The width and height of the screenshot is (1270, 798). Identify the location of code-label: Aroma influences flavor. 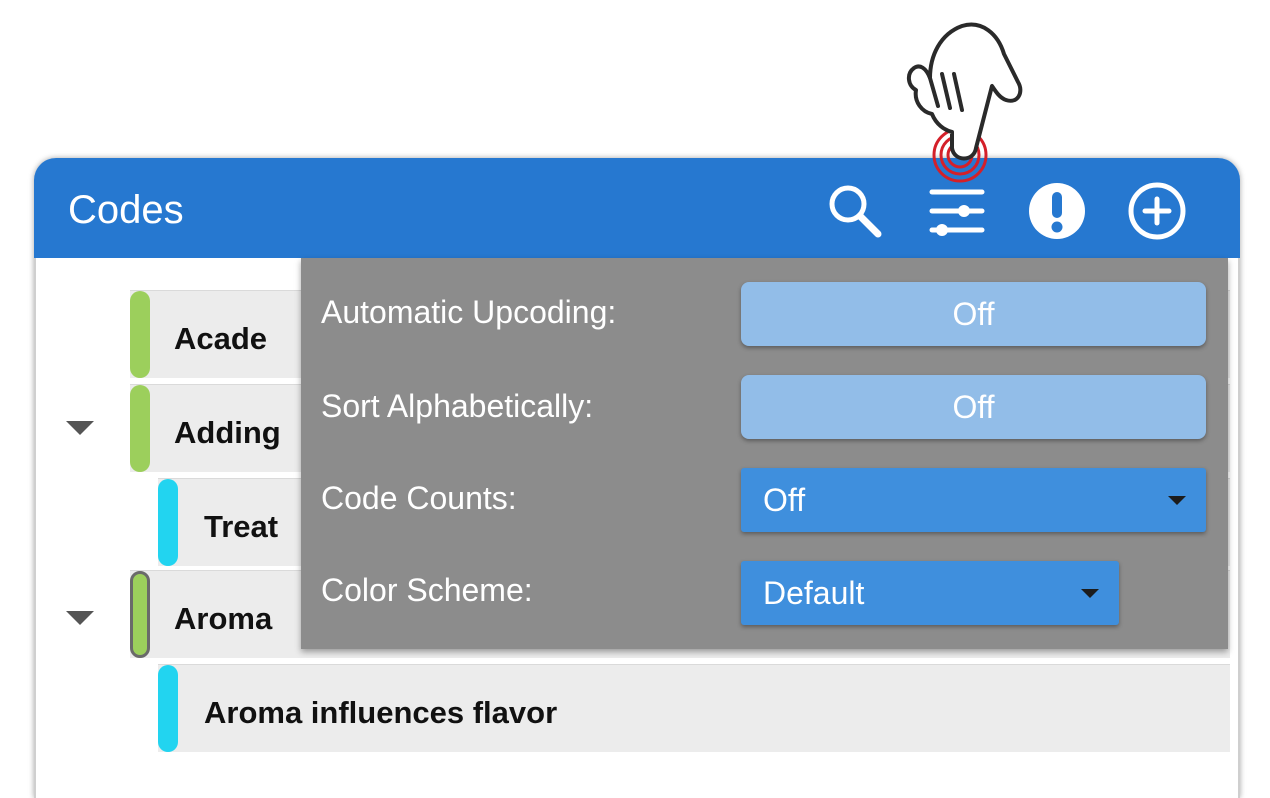
(381, 712).